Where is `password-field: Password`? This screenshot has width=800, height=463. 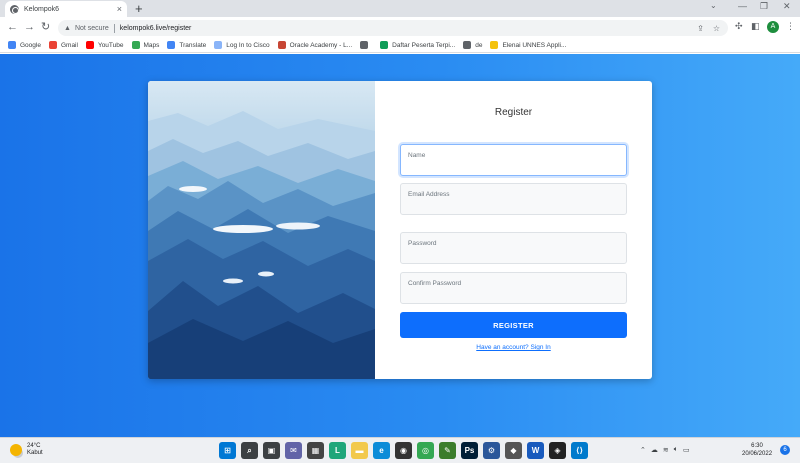 password-field: Password is located at coordinates (513, 248).